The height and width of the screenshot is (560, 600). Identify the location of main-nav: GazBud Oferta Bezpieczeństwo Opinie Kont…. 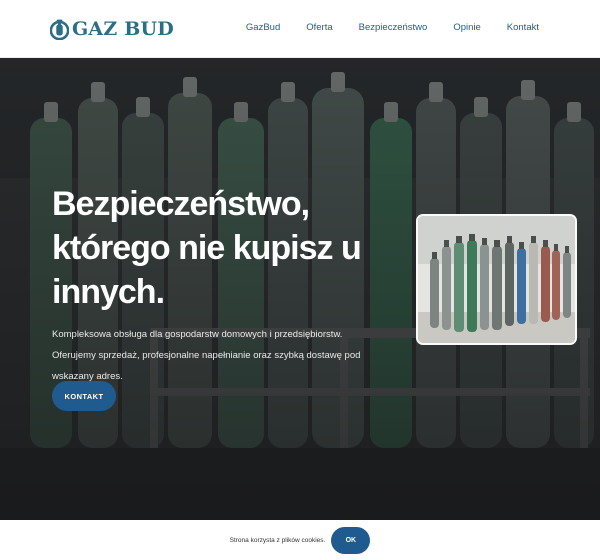
(379, 28).